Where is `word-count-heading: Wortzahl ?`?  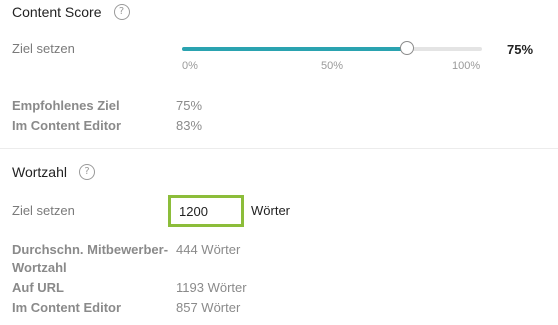
word-count-heading: Wortzahl ? is located at coordinates (53, 172).